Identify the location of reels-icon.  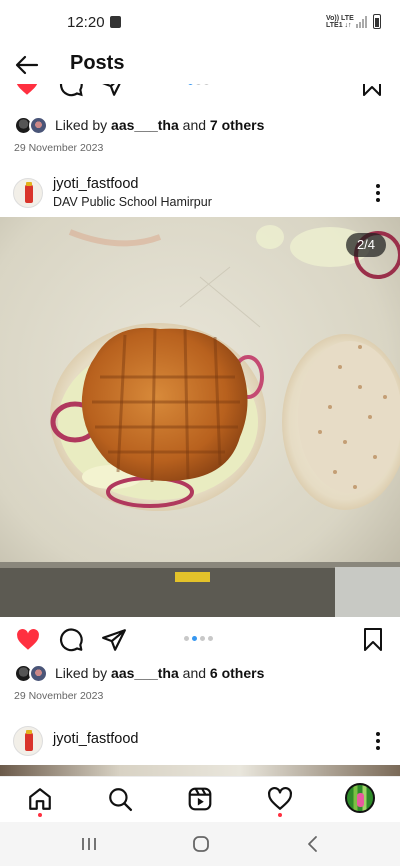
(200, 799).